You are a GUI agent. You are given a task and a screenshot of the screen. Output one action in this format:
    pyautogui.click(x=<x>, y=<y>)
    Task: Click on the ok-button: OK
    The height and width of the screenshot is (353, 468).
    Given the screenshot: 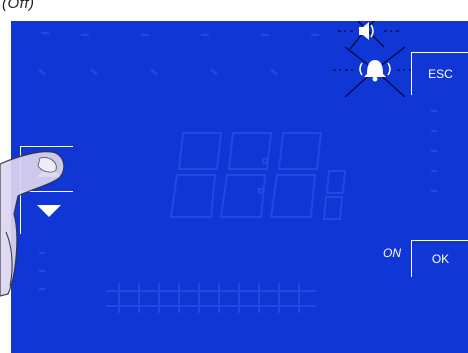 What is the action you would take?
    pyautogui.click(x=439, y=258)
    